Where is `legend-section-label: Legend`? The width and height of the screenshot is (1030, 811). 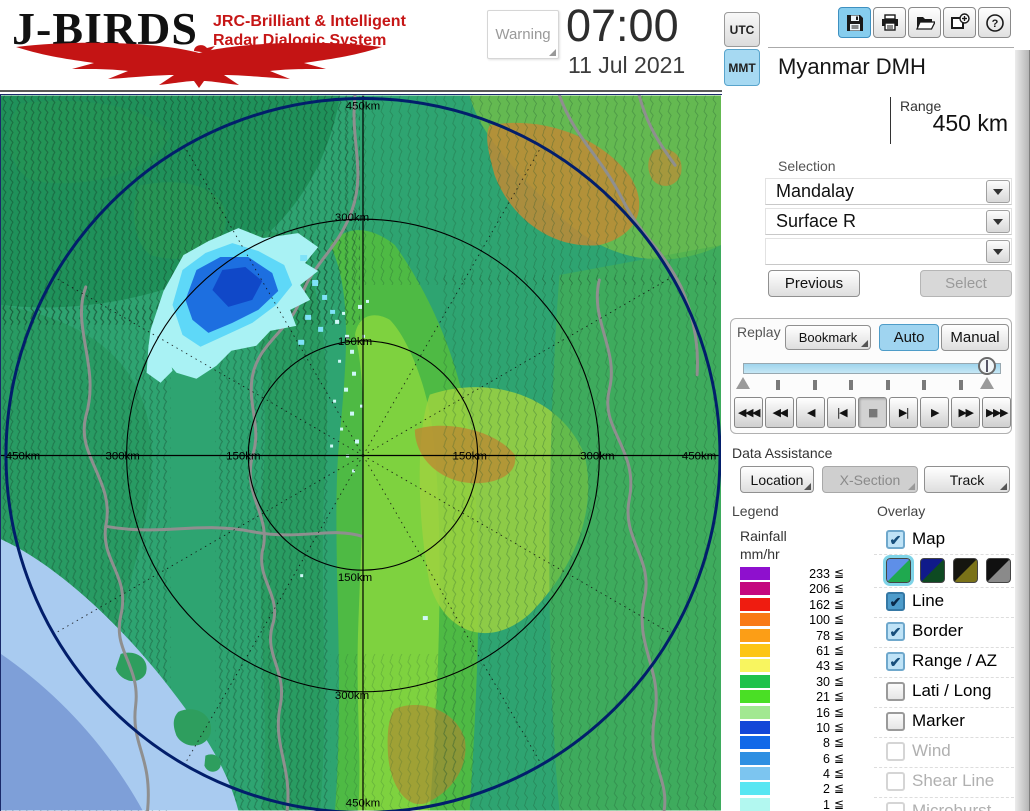 legend-section-label: Legend is located at coordinates (755, 511).